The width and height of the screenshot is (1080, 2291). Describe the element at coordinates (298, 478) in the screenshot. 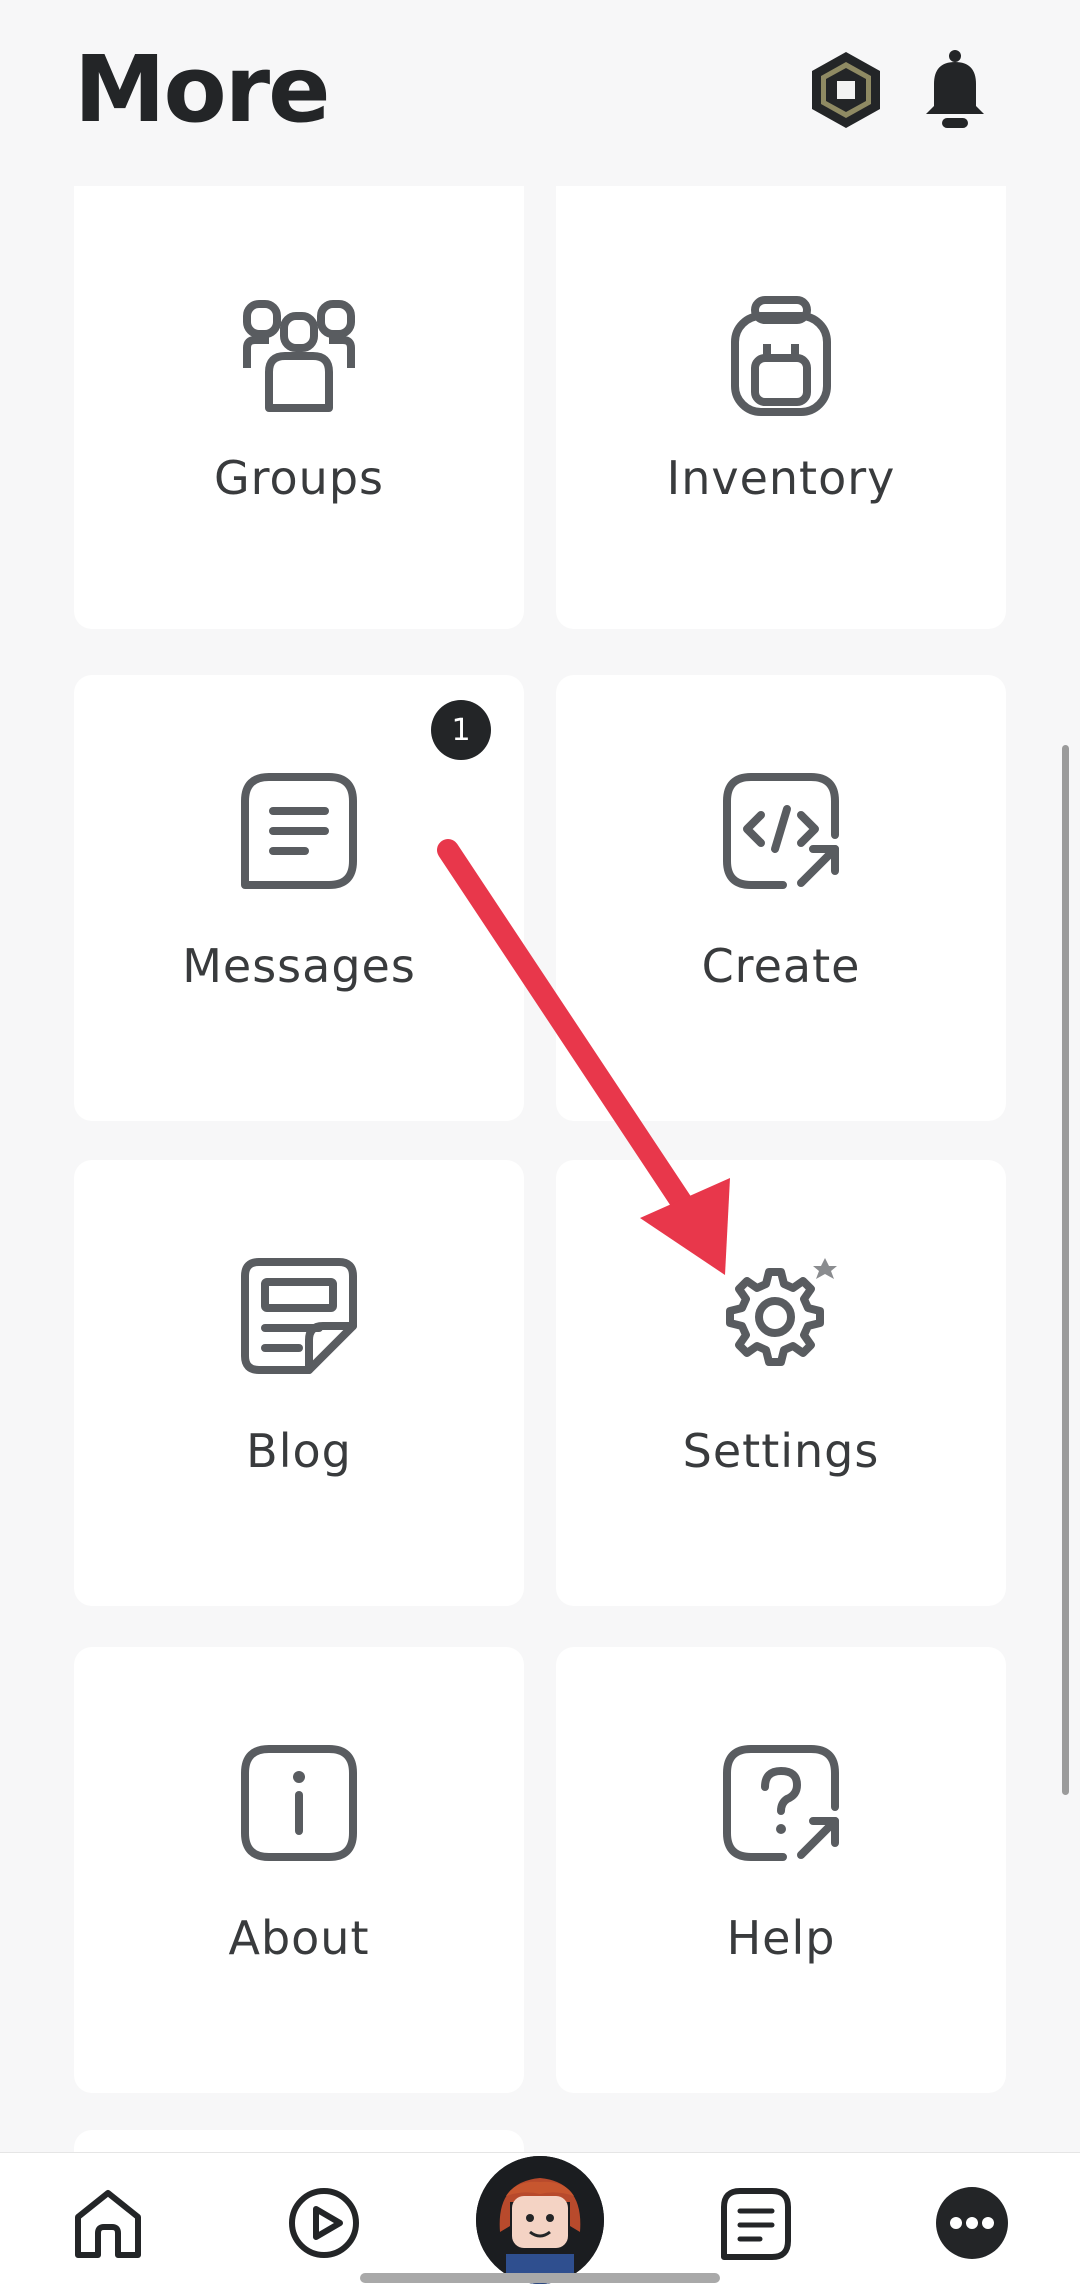

I see `tile-label: Groups` at that location.